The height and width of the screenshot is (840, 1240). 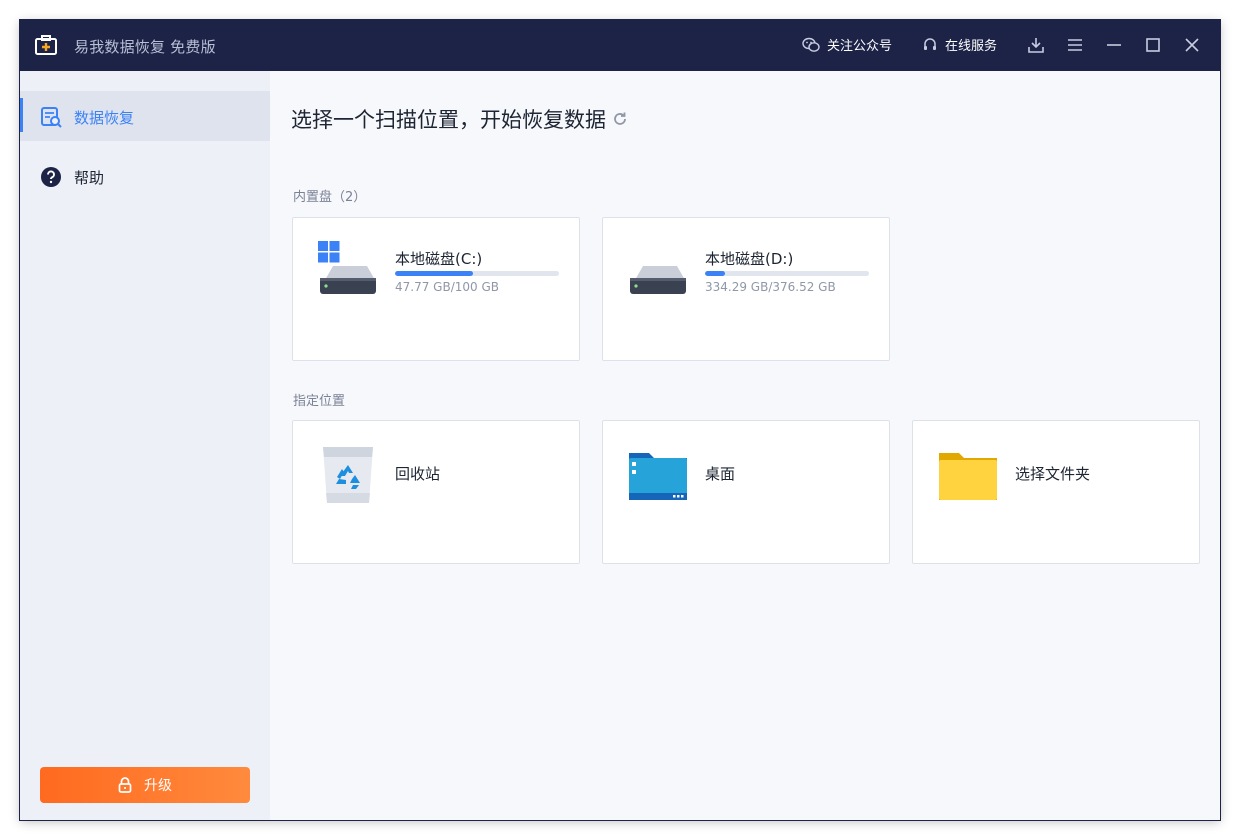 I want to click on download-icon, so click(x=1036, y=45).